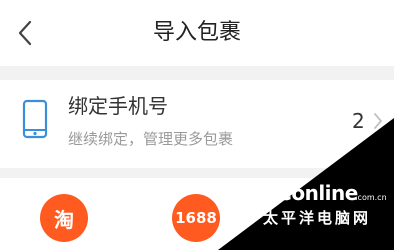 The width and height of the screenshot is (394, 250). I want to click on taobao-button: 淘, so click(64, 218).